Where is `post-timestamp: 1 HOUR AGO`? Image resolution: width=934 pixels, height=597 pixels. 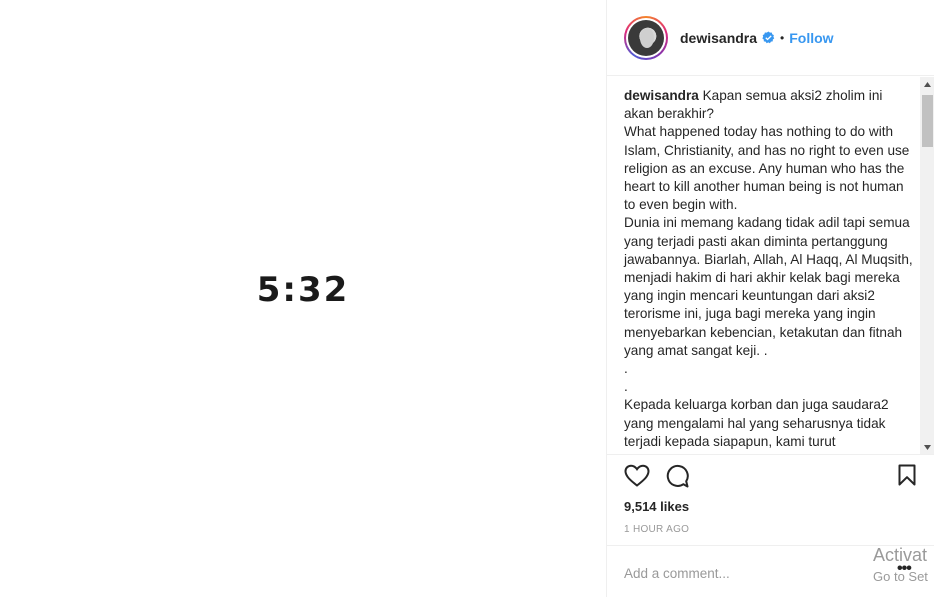
post-timestamp: 1 HOUR AGO is located at coordinates (656, 529).